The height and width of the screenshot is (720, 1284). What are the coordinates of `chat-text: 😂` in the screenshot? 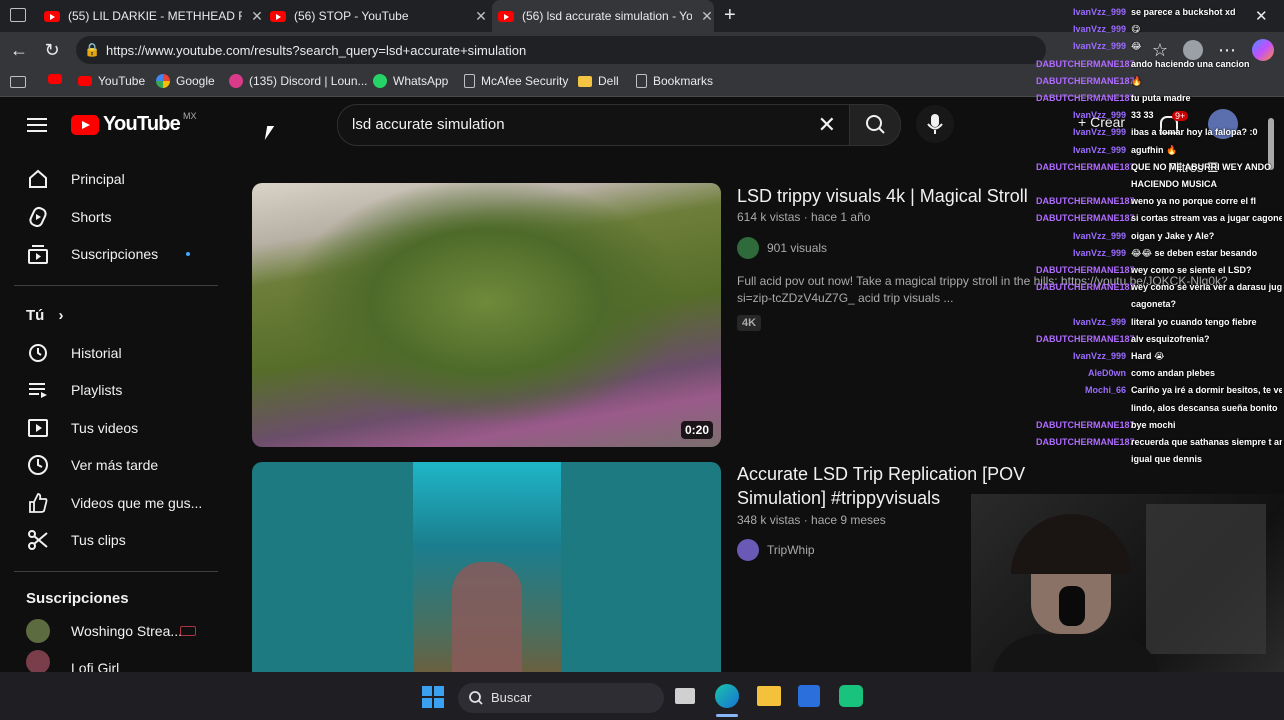 It's located at (1136, 46).